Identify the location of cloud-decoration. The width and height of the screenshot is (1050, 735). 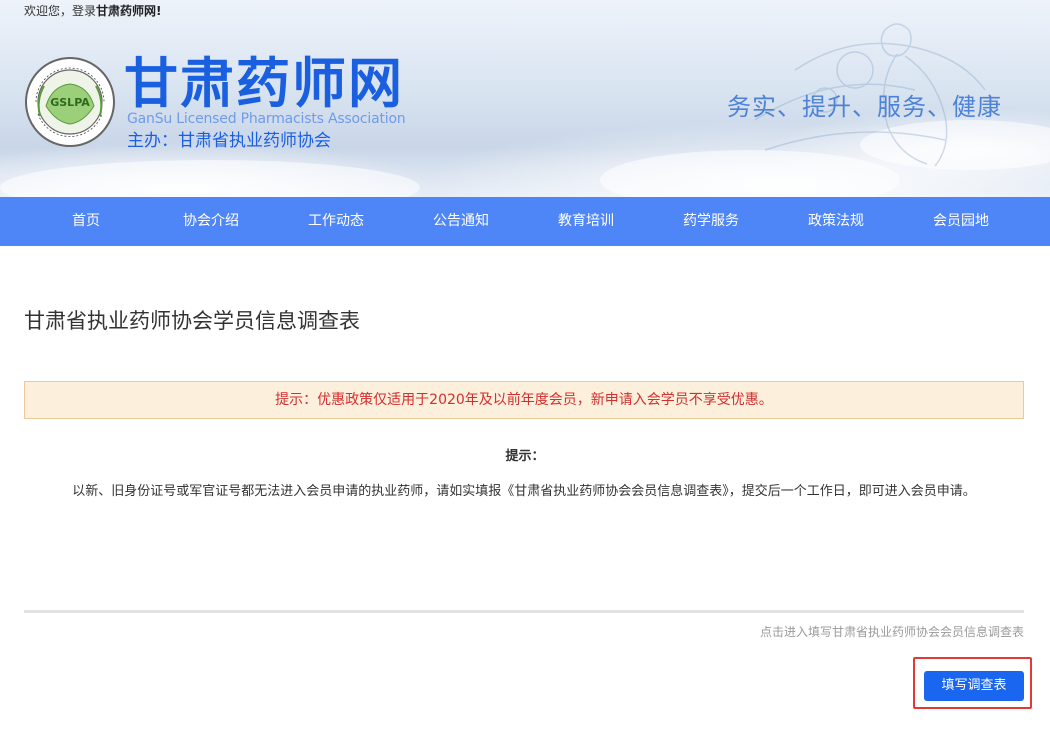
(210, 178).